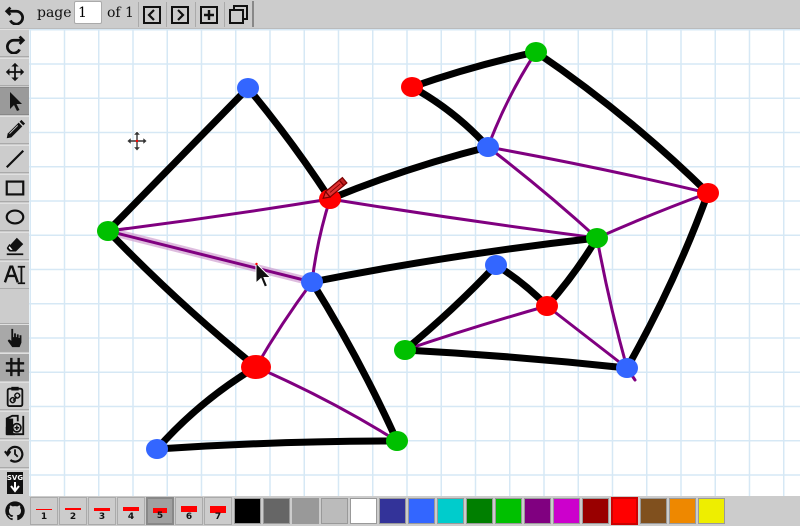 The width and height of the screenshot is (800, 526). Describe the element at coordinates (14, 367) in the screenshot. I see `grid-toggle` at that location.